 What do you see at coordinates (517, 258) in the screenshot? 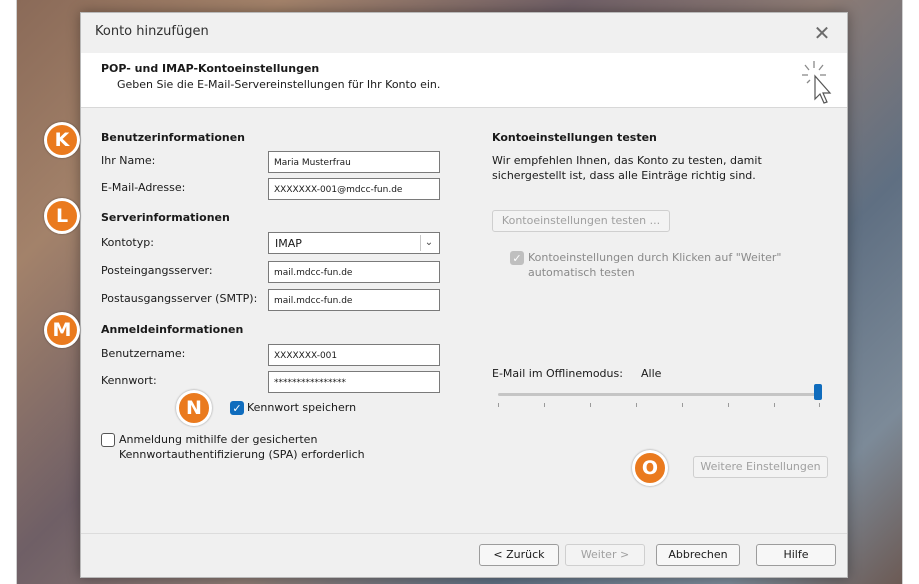
I see `auto-test-checkbox: ✓` at bounding box center [517, 258].